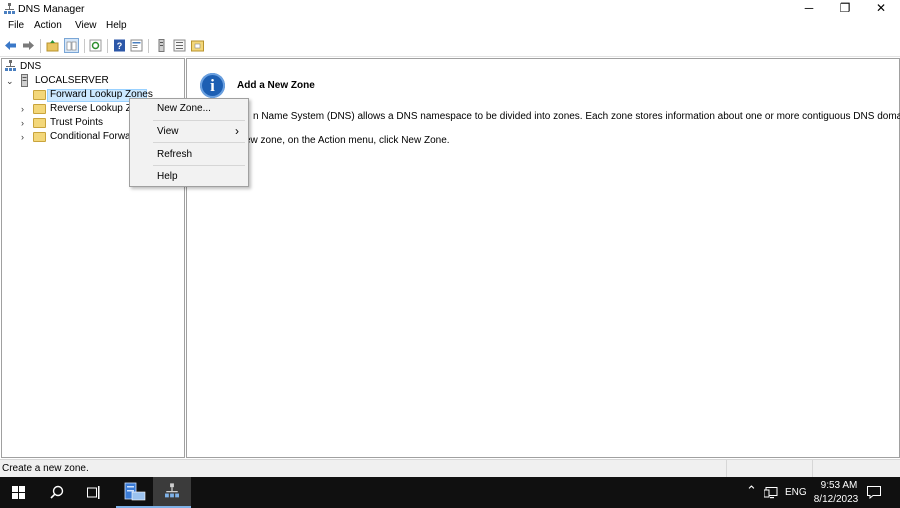 The height and width of the screenshot is (508, 900). Describe the element at coordinates (28, 45) in the screenshot. I see `forward-arrow-icon` at that location.